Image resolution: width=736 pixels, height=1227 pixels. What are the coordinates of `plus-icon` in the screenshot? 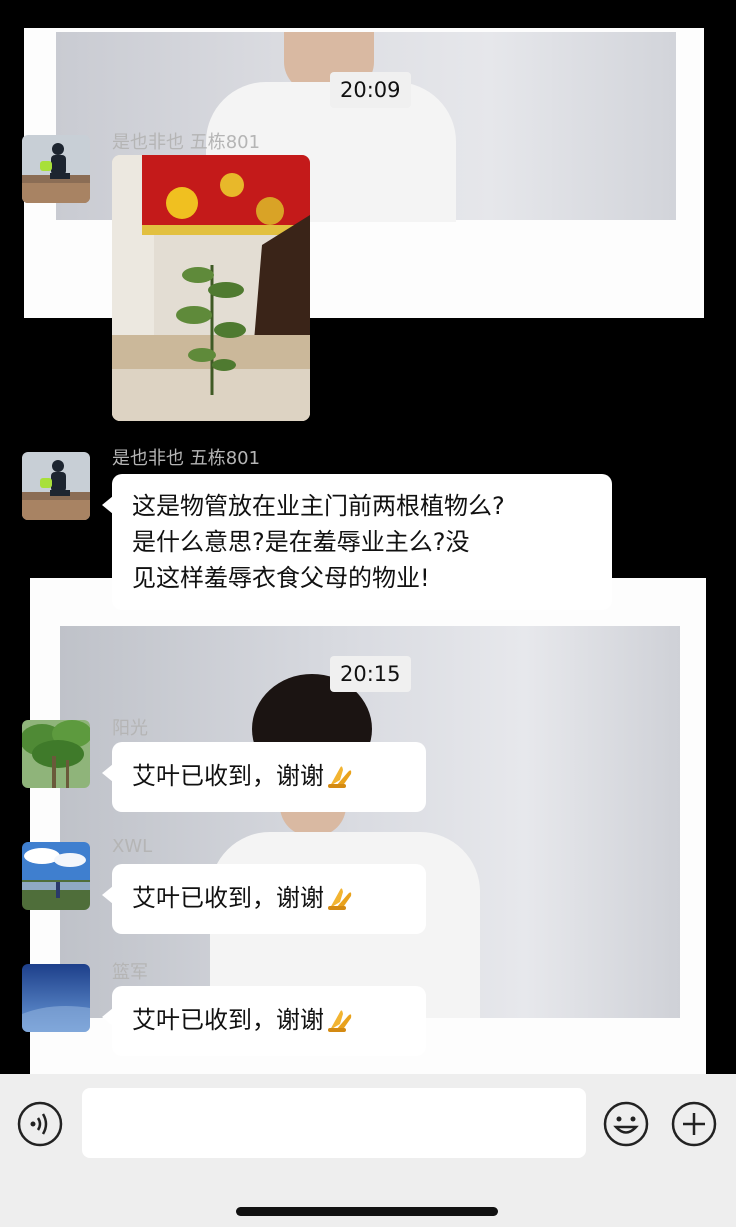 It's located at (694, 1124).